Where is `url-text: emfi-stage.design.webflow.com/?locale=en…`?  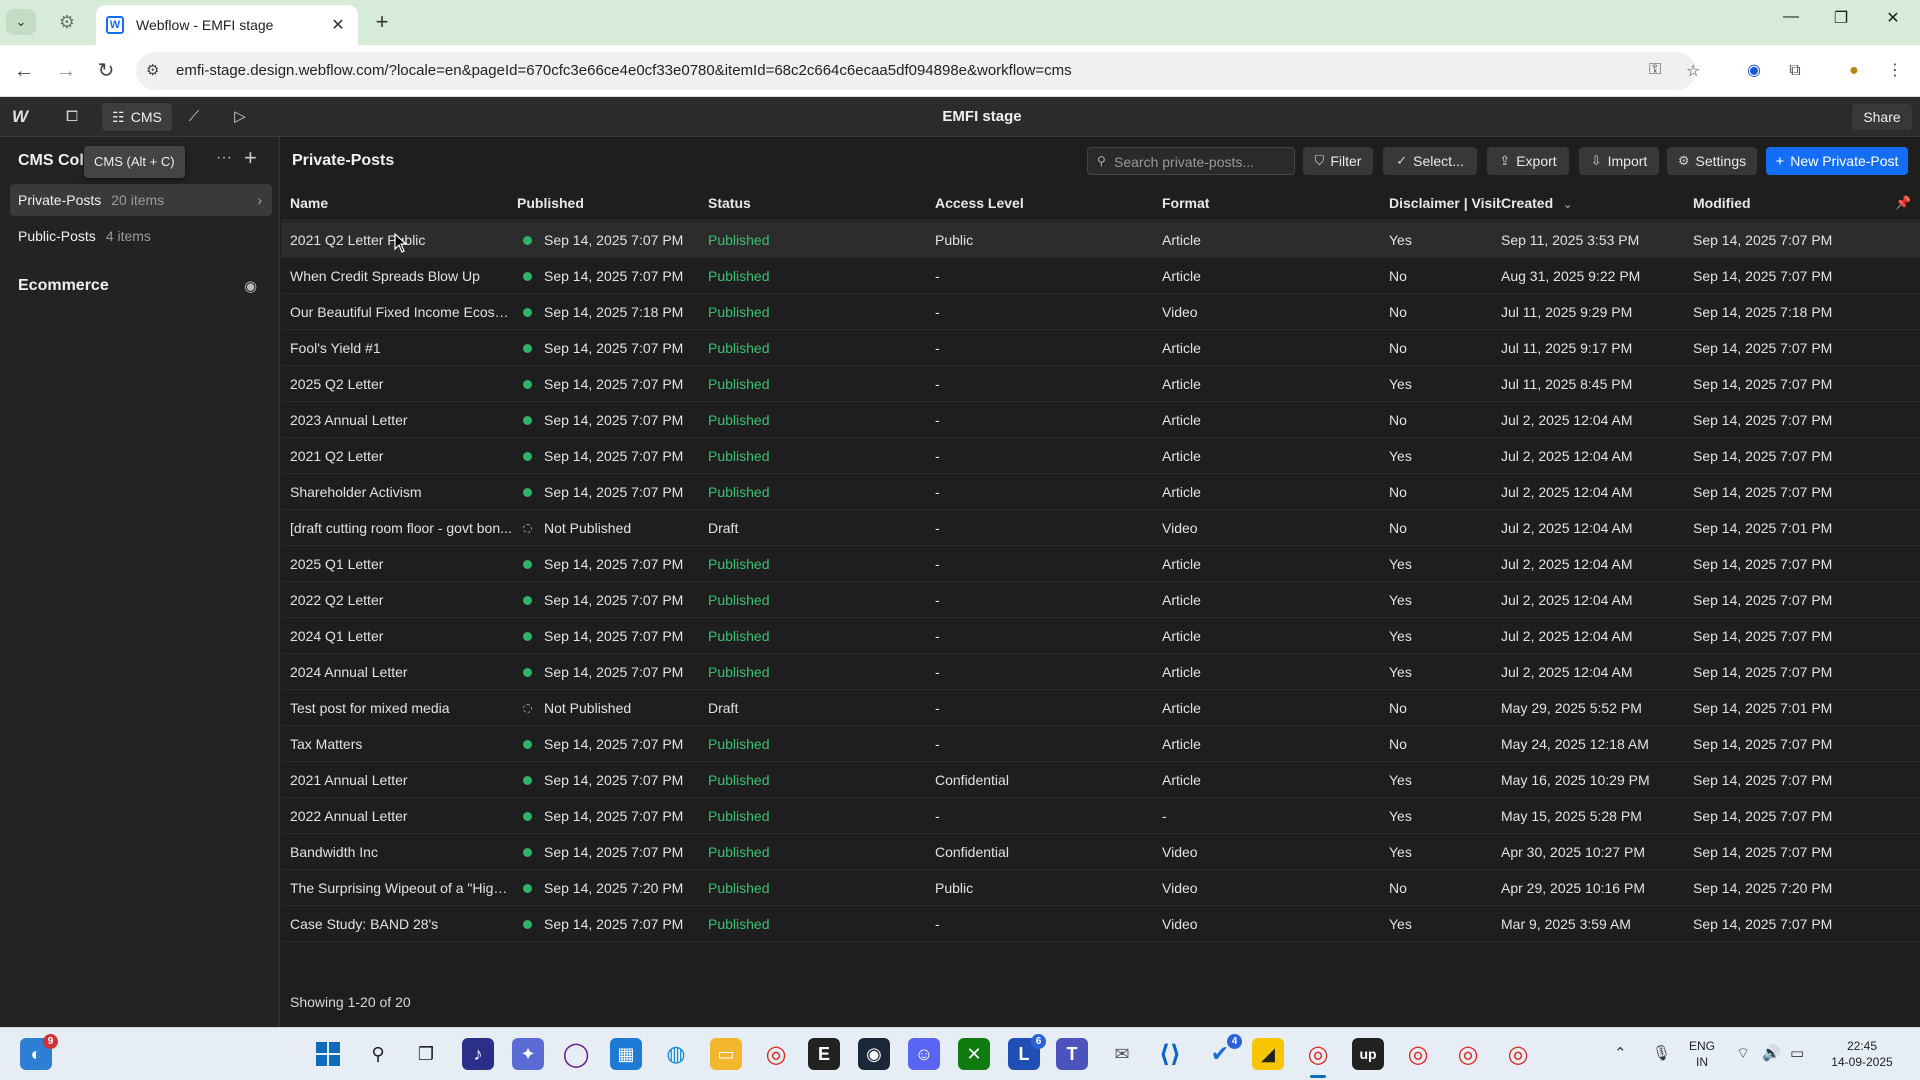
url-text: emfi-stage.design.webflow.com/?locale=en… is located at coordinates (624, 70).